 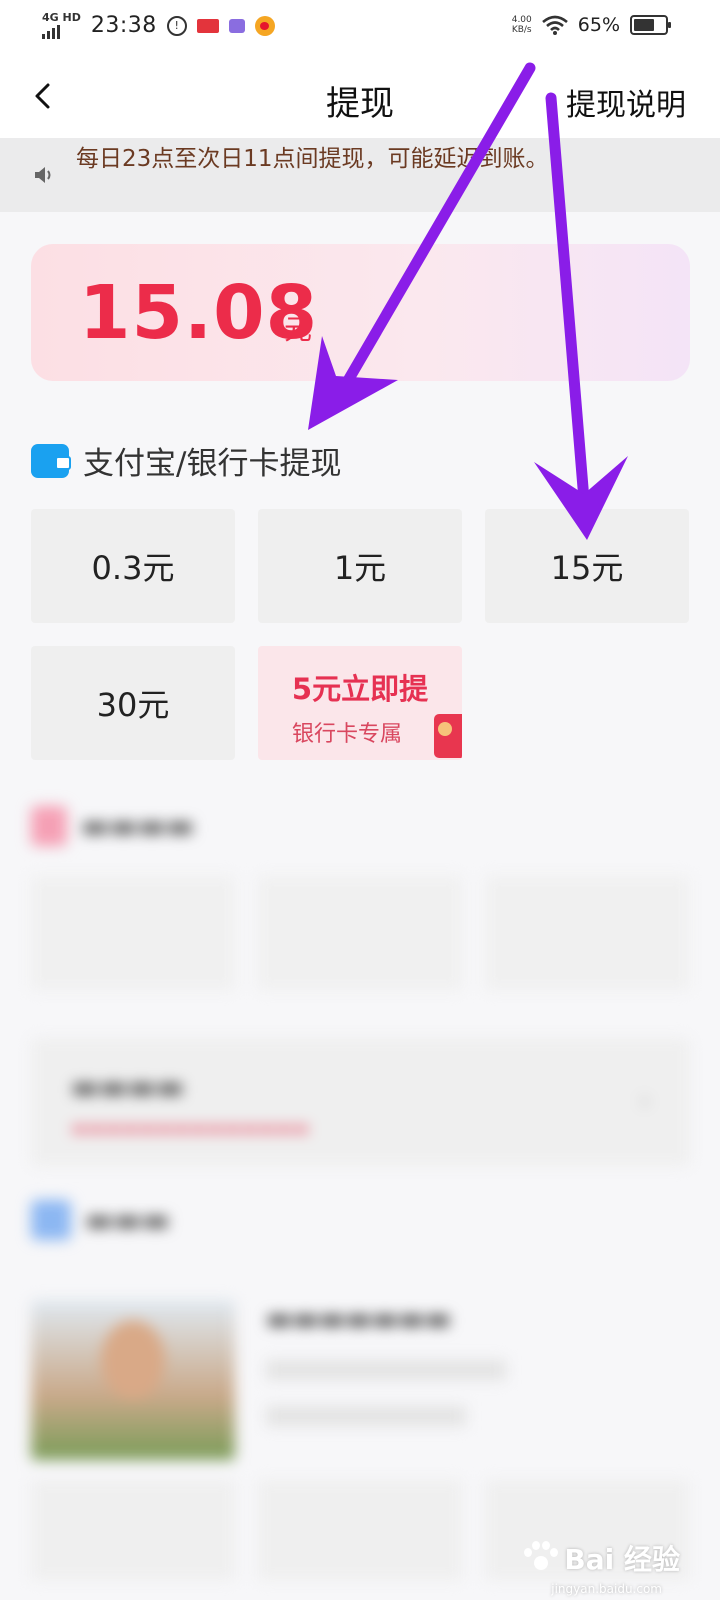 I want to click on blurred-row-sub: ▬▬▬▬▬▬▬▬▬▬▬▬▬▬, so click(x=190, y=1128).